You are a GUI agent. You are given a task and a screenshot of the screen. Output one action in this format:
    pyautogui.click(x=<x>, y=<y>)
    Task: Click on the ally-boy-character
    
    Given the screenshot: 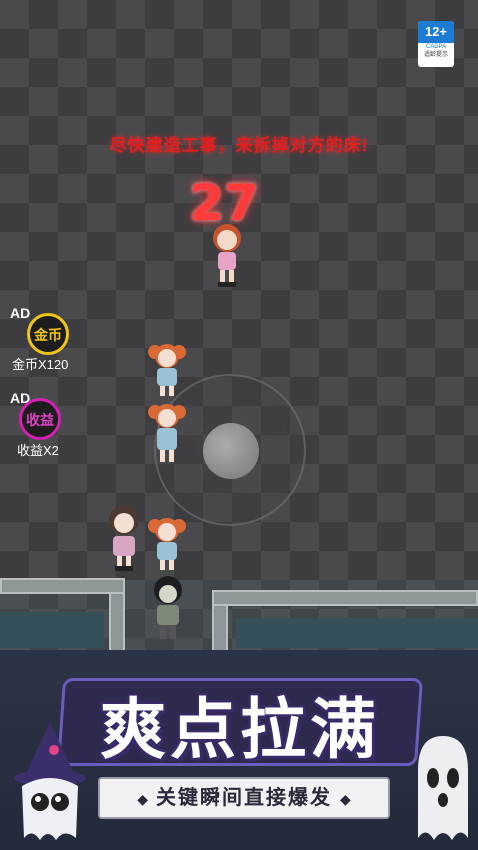 What is the action you would take?
    pyautogui.click(x=168, y=607)
    